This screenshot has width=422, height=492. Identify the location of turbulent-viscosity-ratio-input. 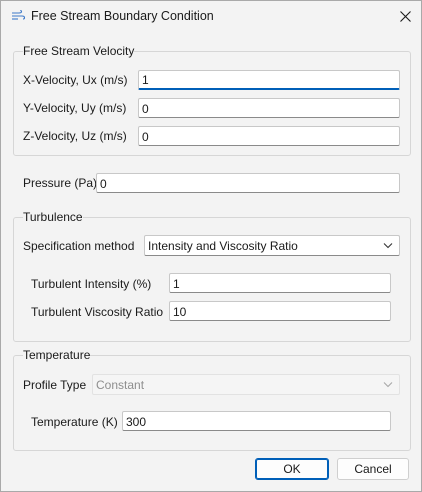
(280, 311).